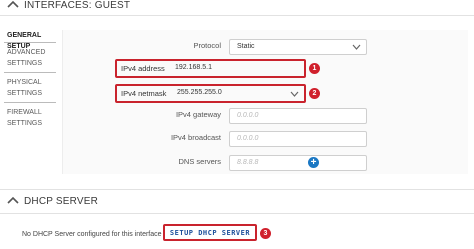 This screenshot has width=474, height=249. I want to click on tab-physical-settings: PHYSICAL SETTINGS, so click(28, 88).